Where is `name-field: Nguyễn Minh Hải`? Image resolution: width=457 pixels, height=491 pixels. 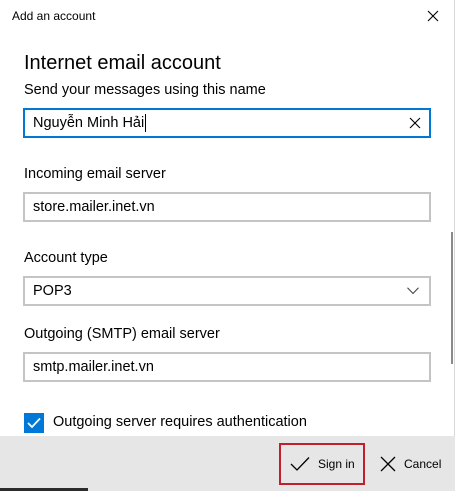 name-field: Nguyễn Minh Hải is located at coordinates (227, 123).